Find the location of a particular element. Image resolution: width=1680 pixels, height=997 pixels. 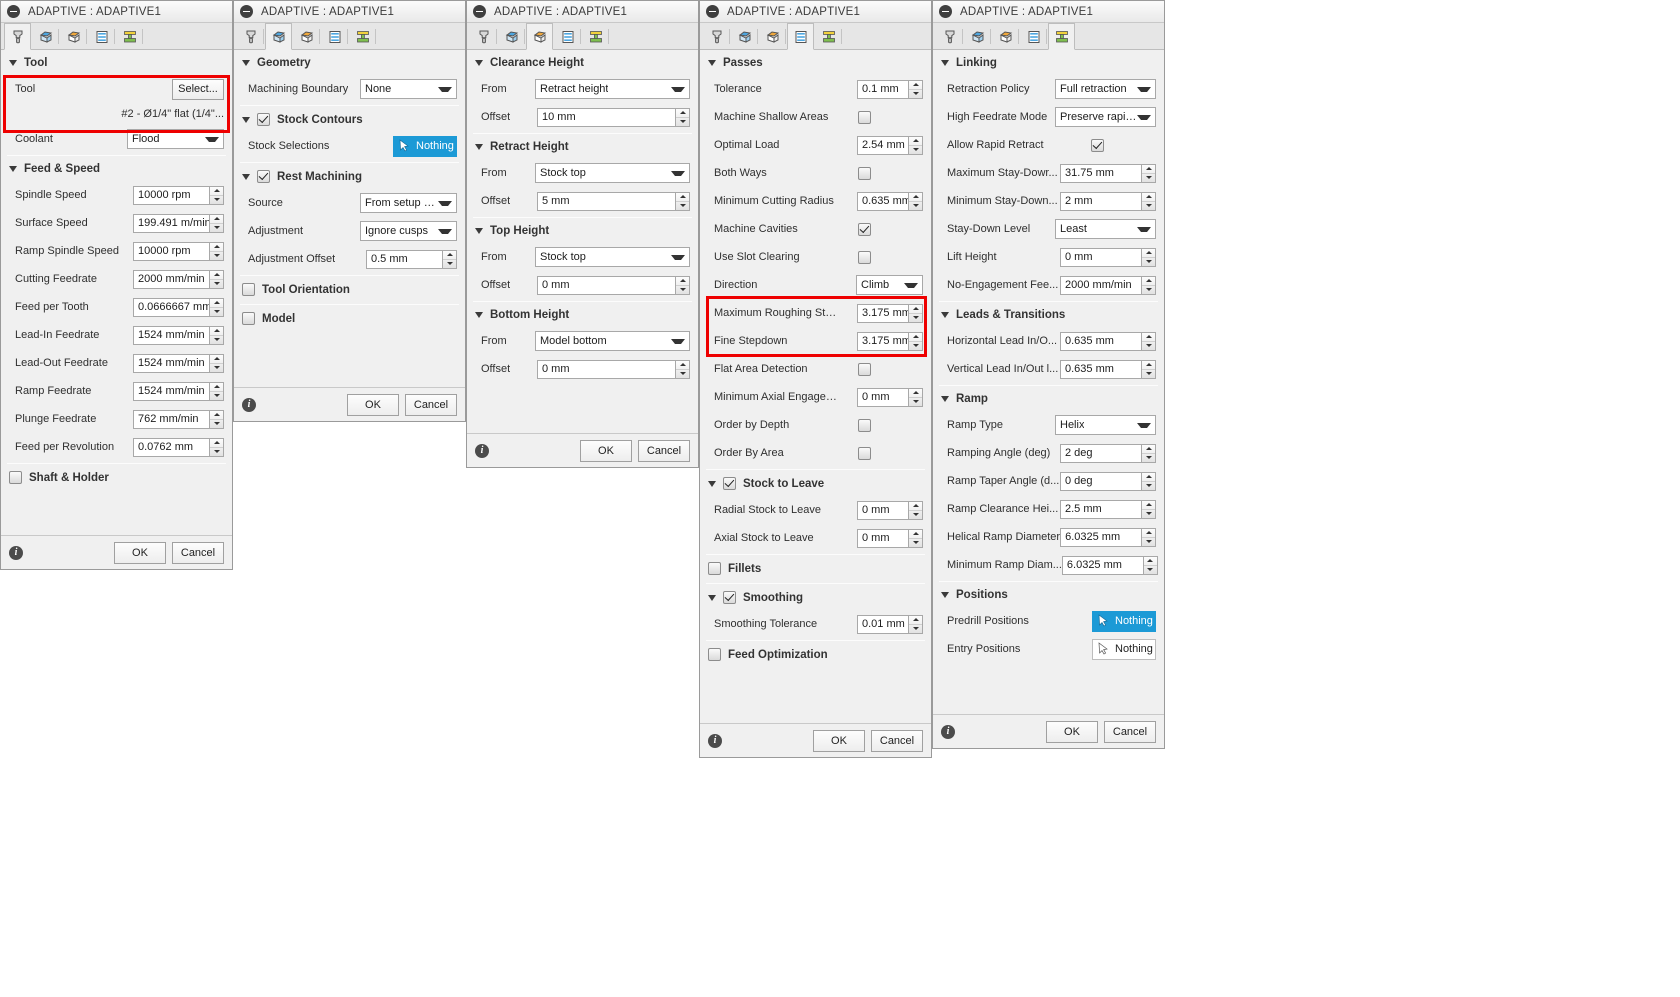

entry-positions-button: Nothing is located at coordinates (1124, 649).